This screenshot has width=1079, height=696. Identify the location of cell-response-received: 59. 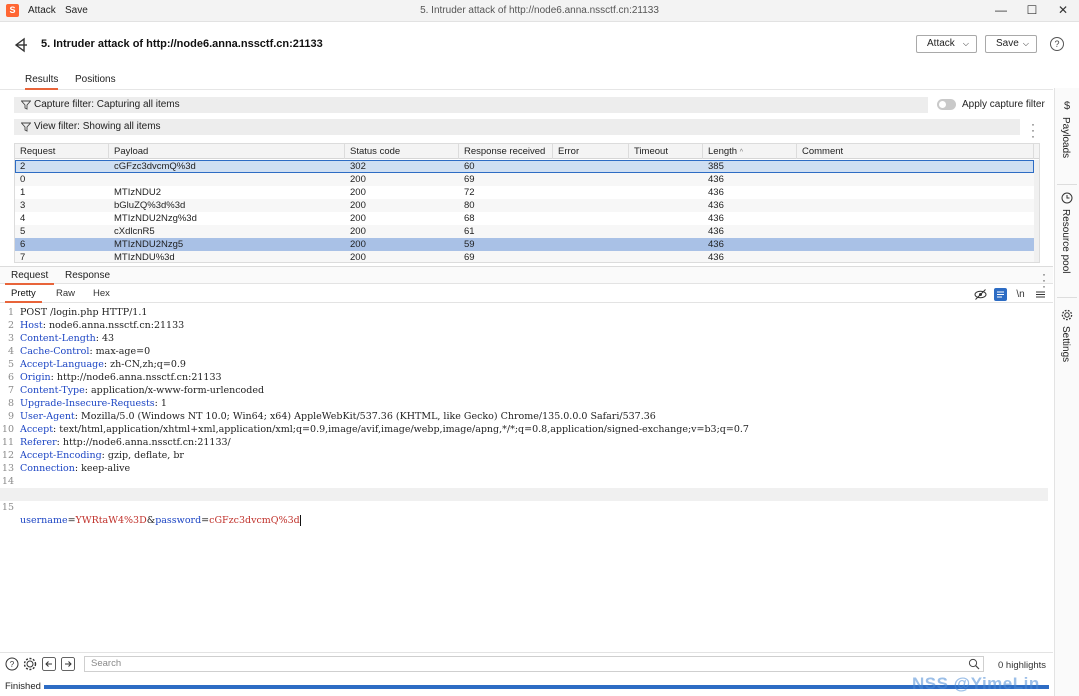
(469, 244).